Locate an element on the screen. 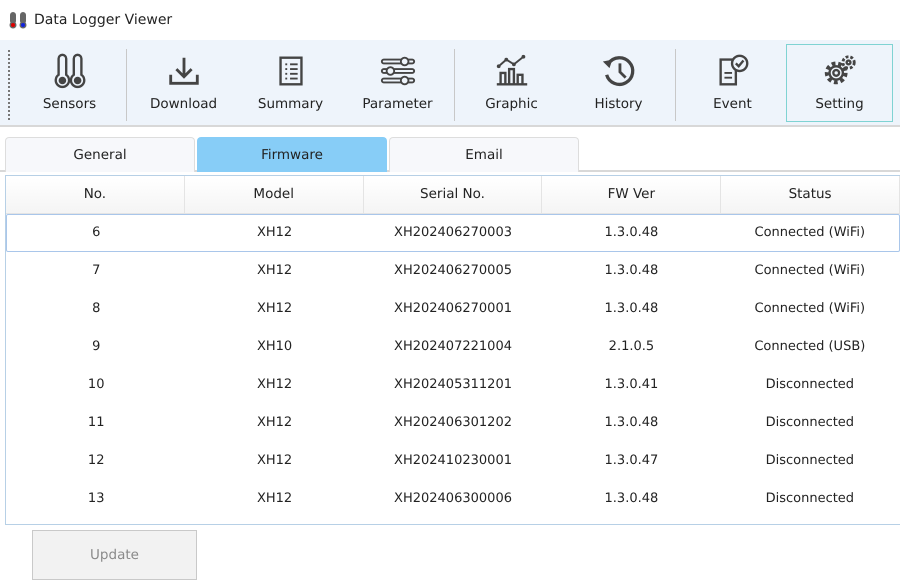  table-row: 10 XH12 XH202405311201 1.3.0.41 Disconnected is located at coordinates (453, 385).